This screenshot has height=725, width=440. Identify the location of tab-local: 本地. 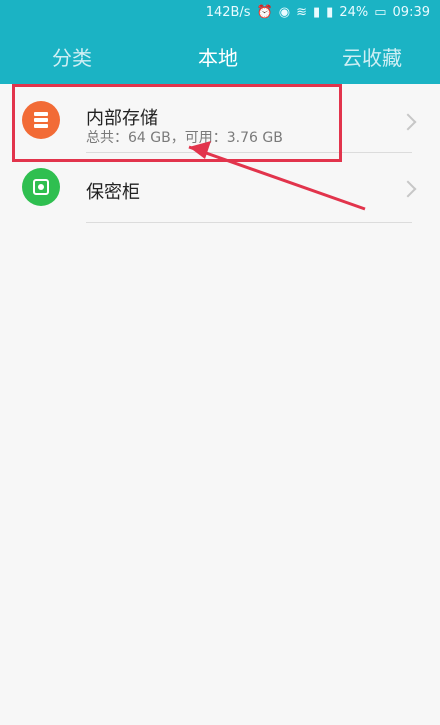
(218, 56).